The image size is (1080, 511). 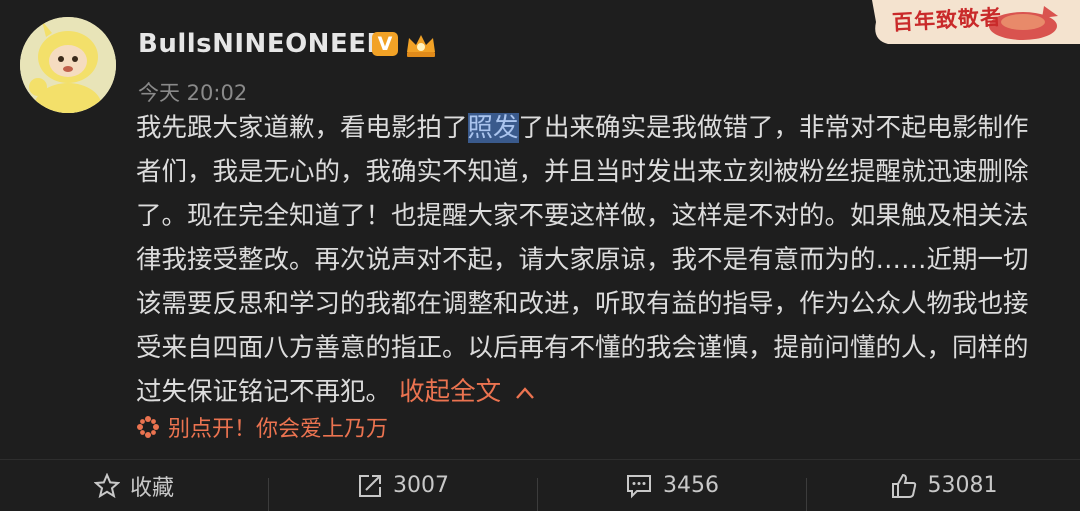 I want to click on avatar-image, so click(x=68, y=65).